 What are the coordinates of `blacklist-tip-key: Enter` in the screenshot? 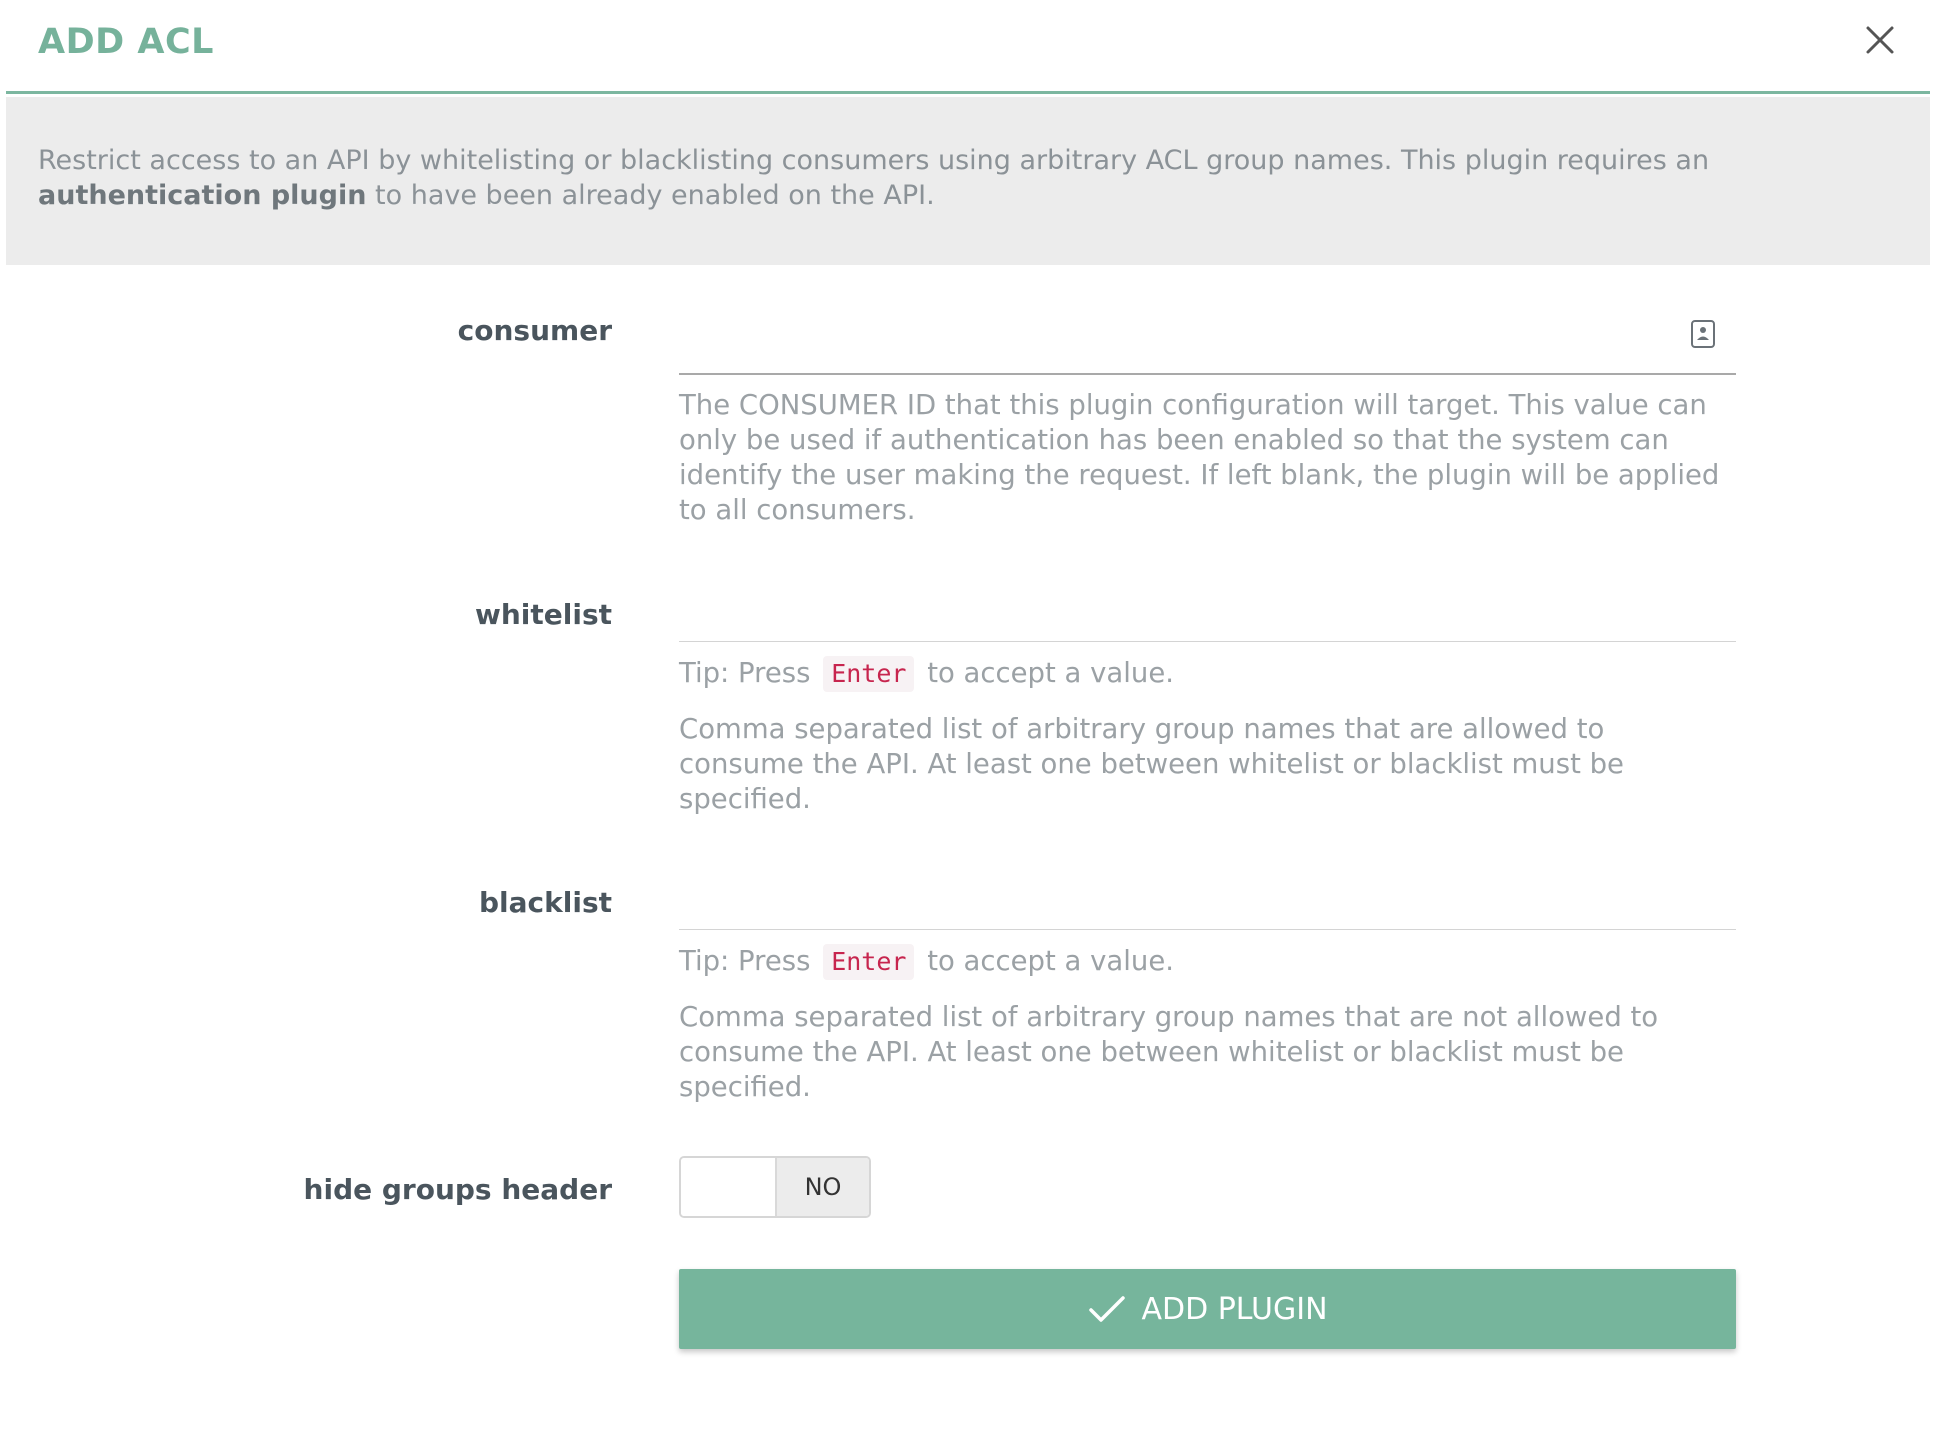 It's located at (869, 962).